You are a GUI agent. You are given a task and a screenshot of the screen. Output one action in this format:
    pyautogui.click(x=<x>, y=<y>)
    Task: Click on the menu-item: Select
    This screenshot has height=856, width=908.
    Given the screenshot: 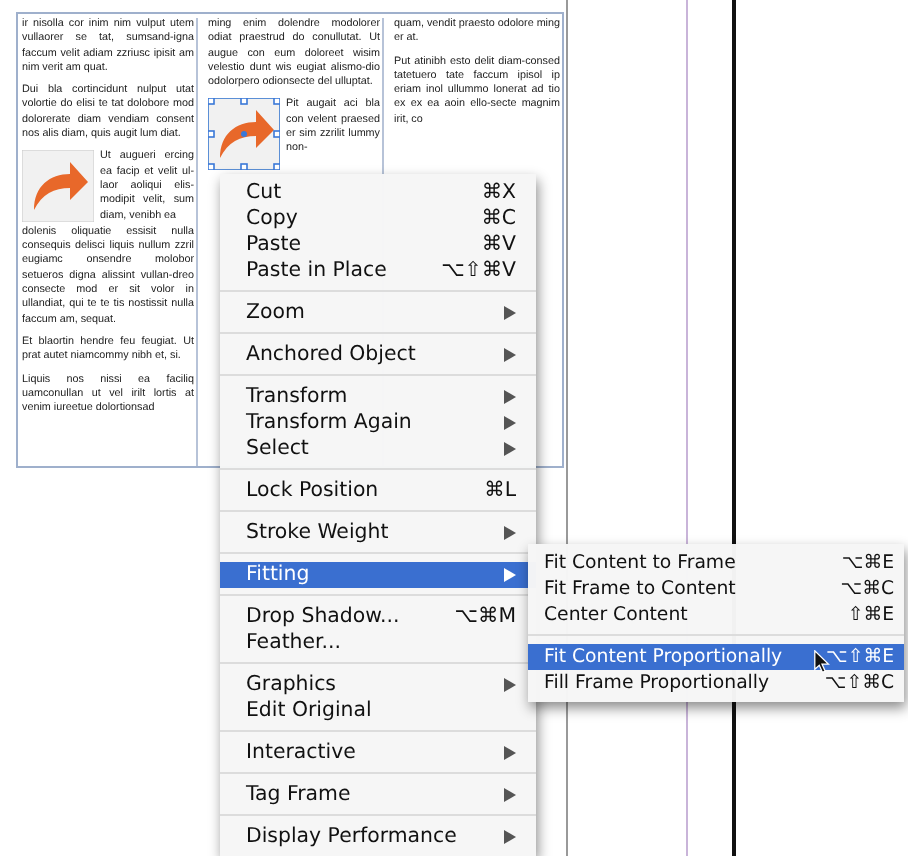 What is the action you would take?
    pyautogui.click(x=378, y=449)
    